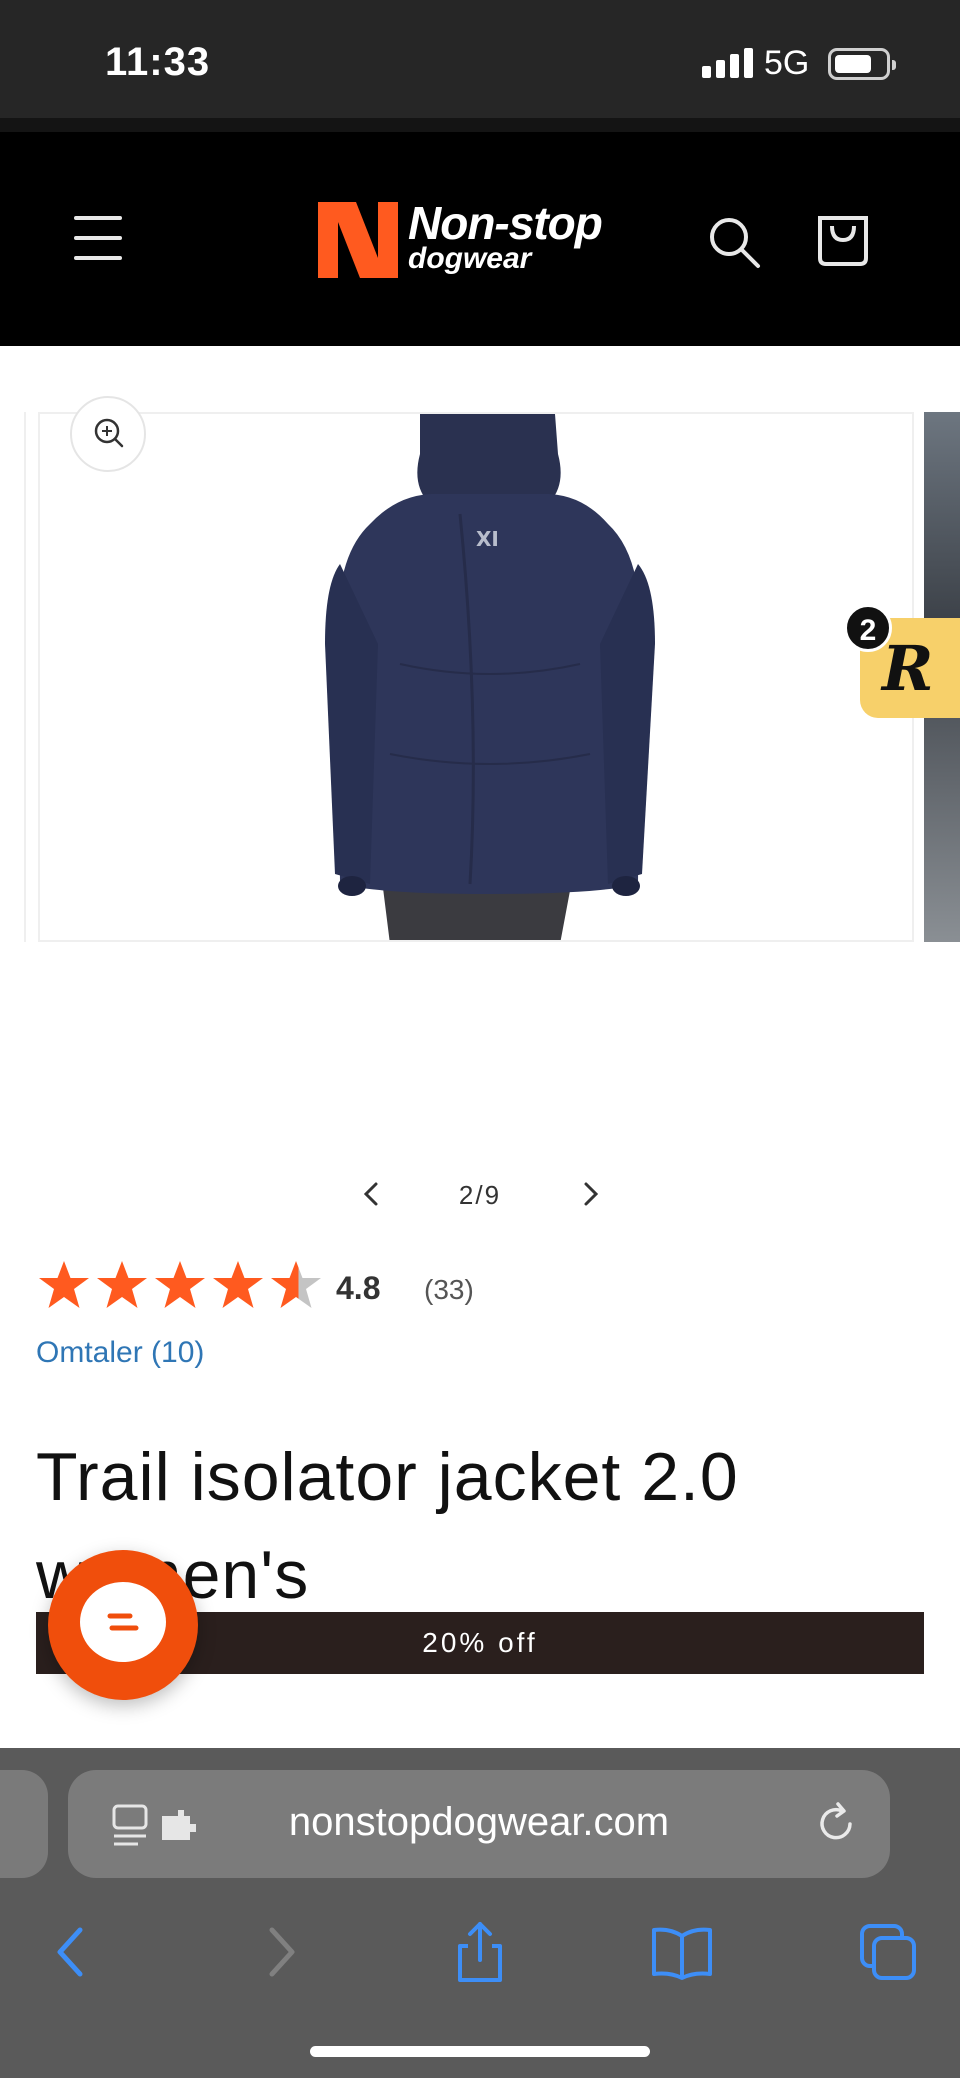 The width and height of the screenshot is (960, 2078). What do you see at coordinates (868, 628) in the screenshot?
I see `reviews-widget-count: 2` at bounding box center [868, 628].